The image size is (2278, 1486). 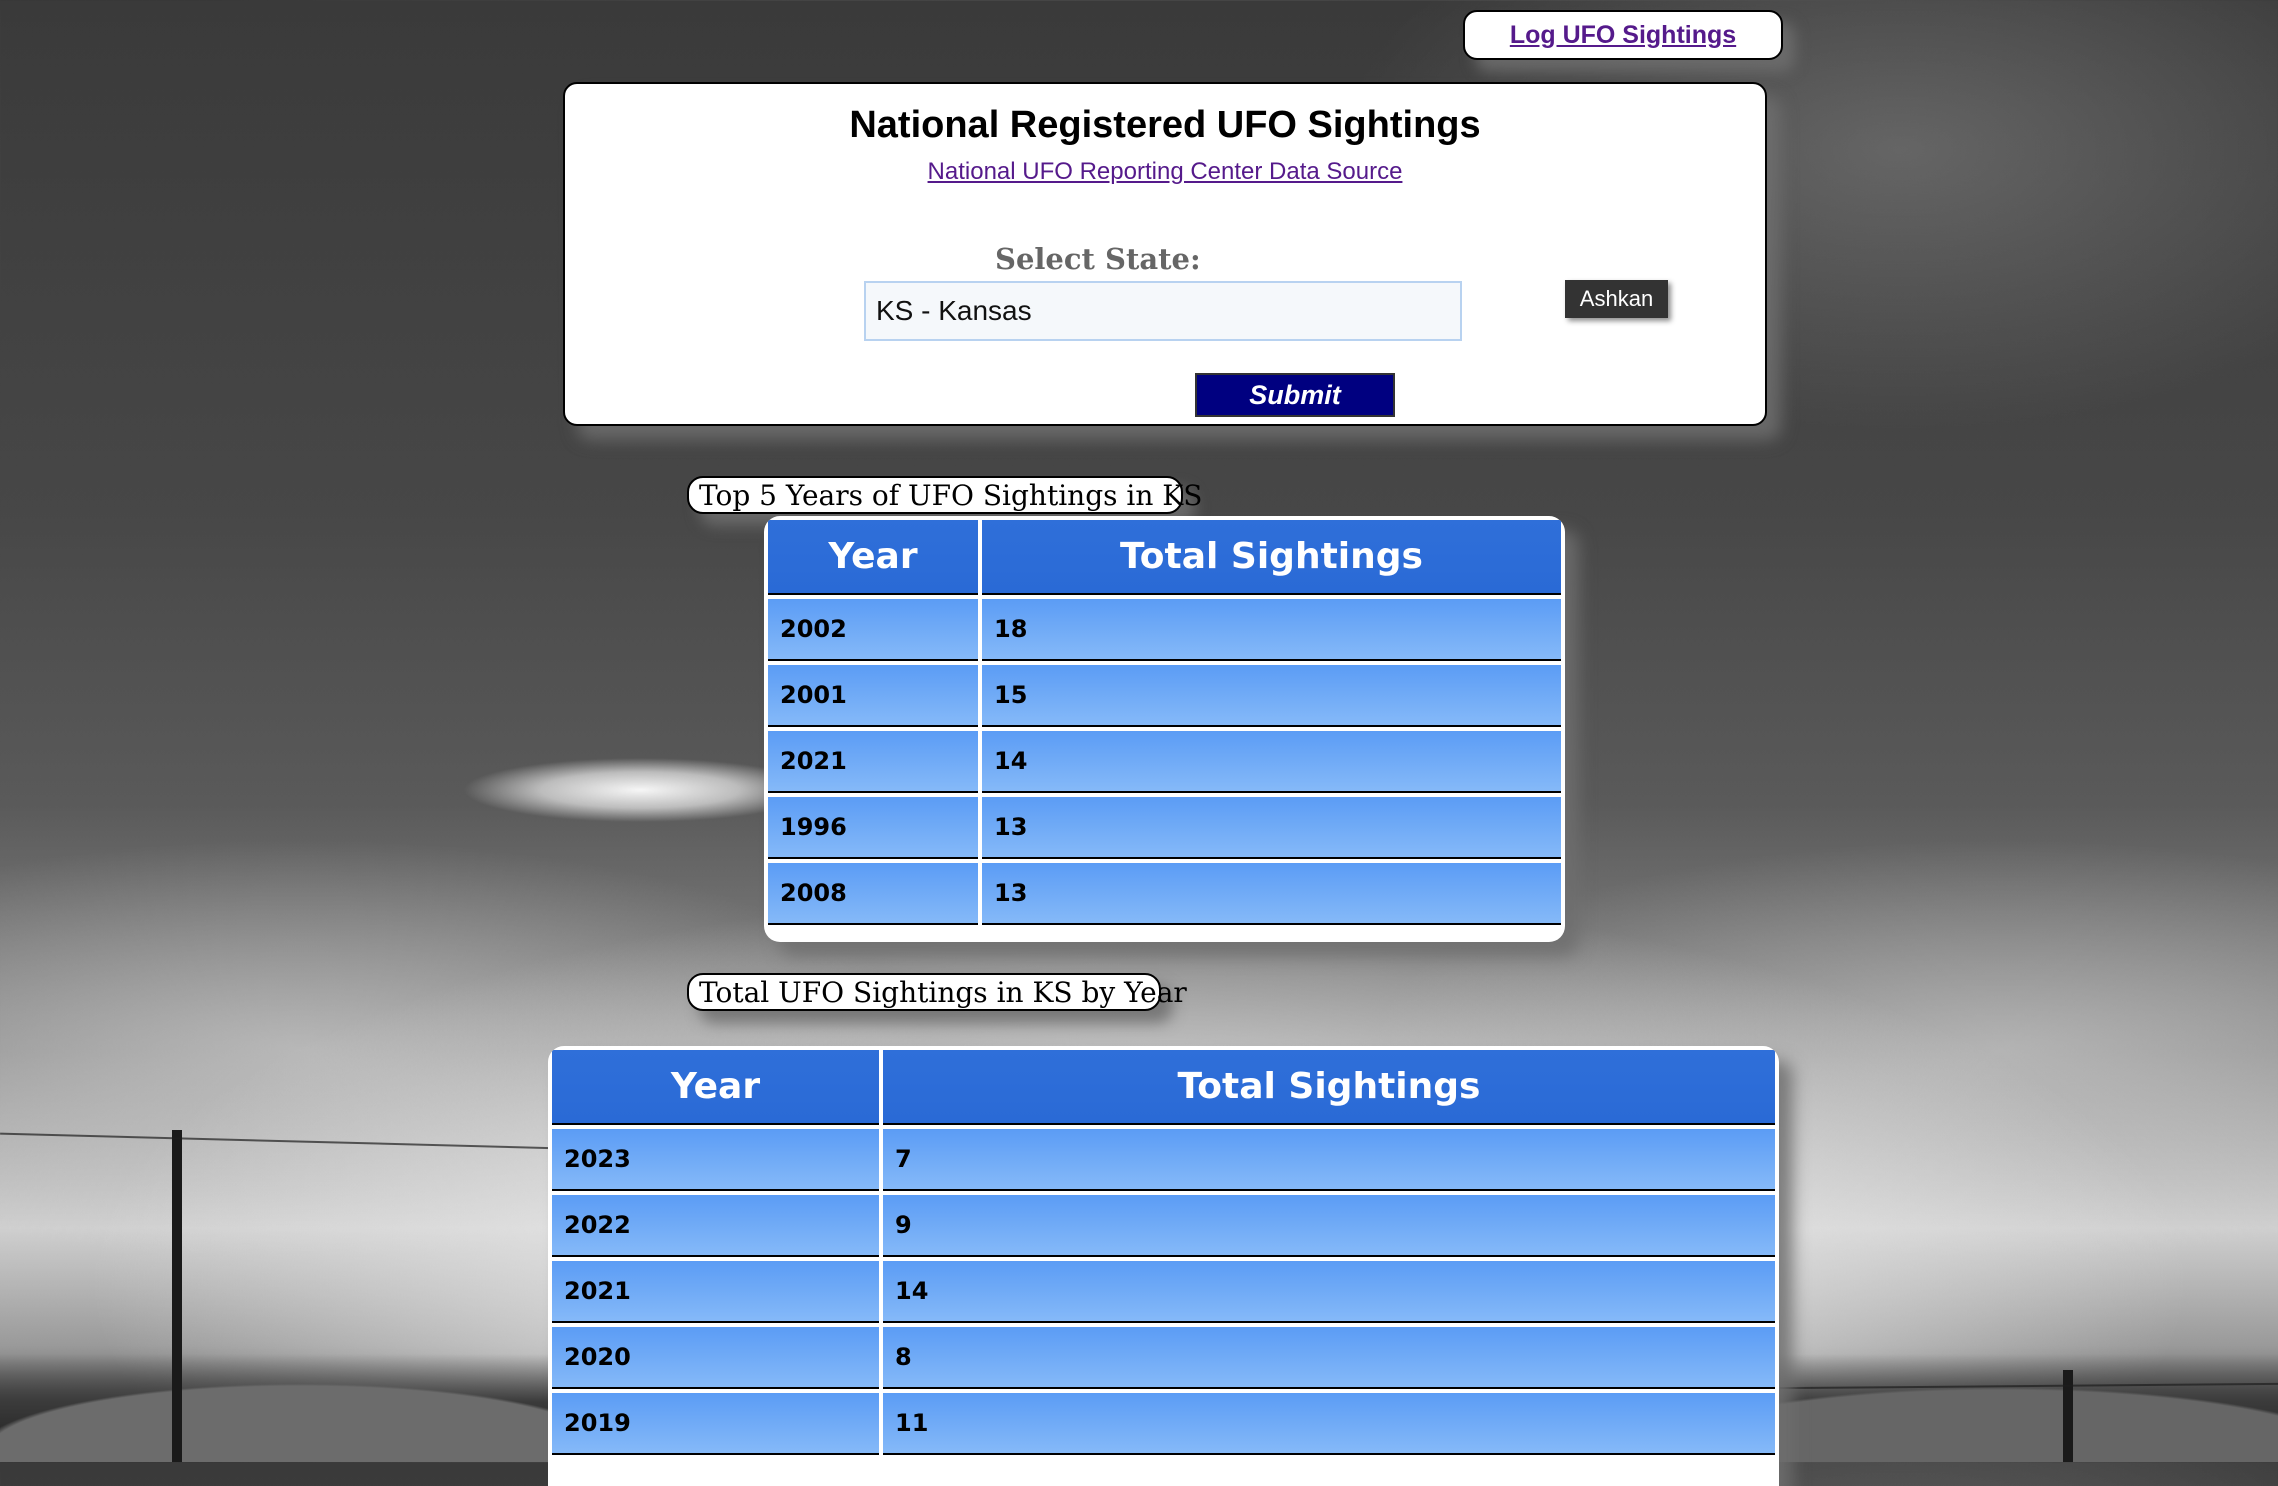 I want to click on year-cell: 2002, so click(x=873, y=630).